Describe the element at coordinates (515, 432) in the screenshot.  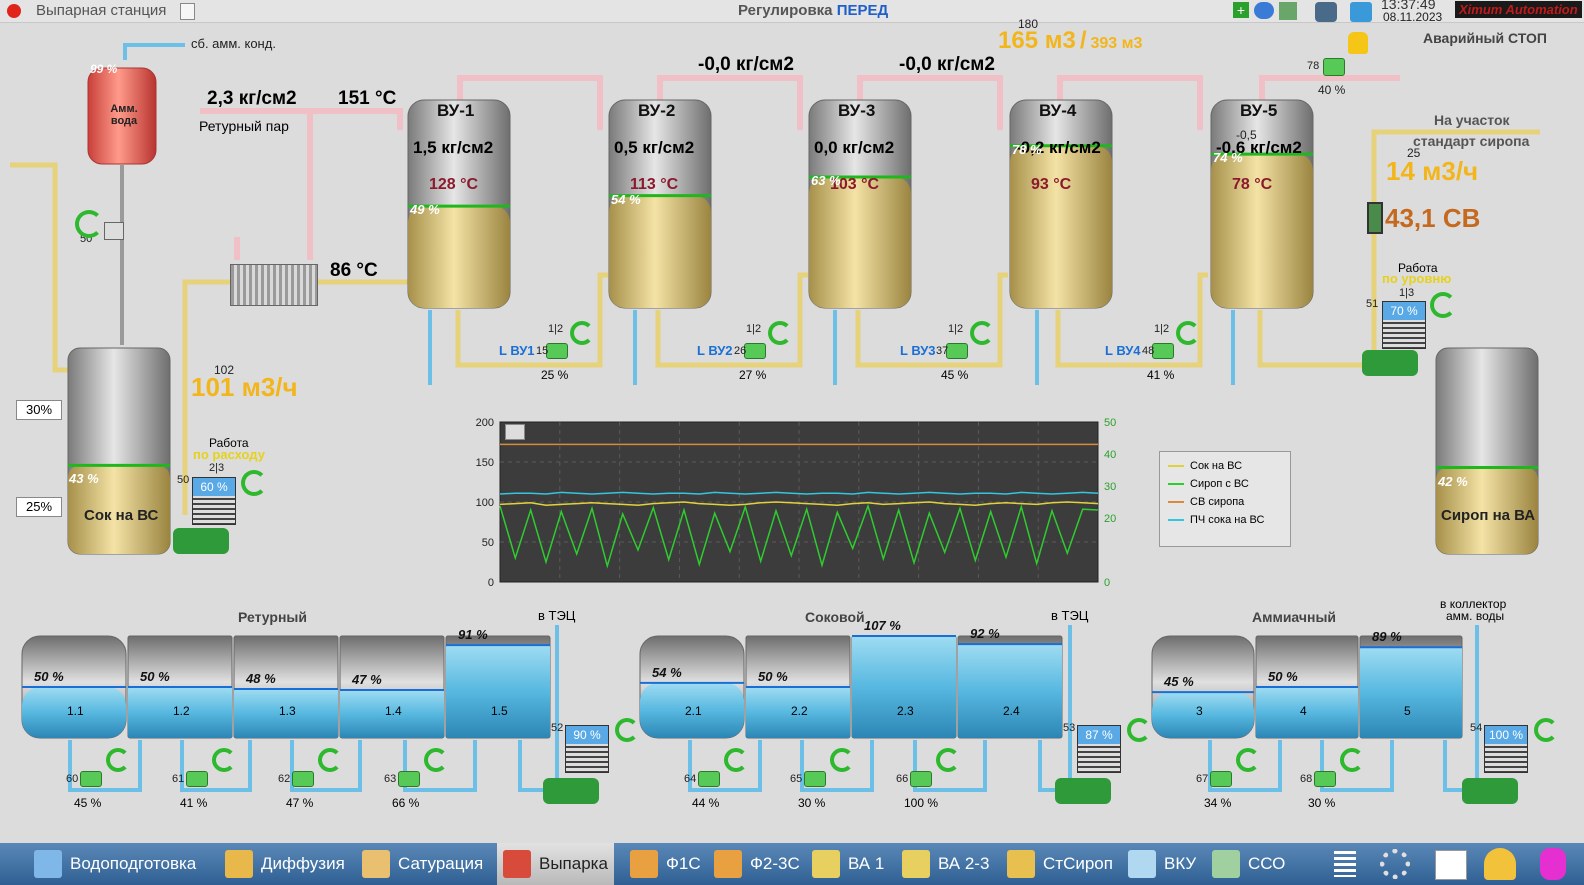
I see `chart-settings-icon` at that location.